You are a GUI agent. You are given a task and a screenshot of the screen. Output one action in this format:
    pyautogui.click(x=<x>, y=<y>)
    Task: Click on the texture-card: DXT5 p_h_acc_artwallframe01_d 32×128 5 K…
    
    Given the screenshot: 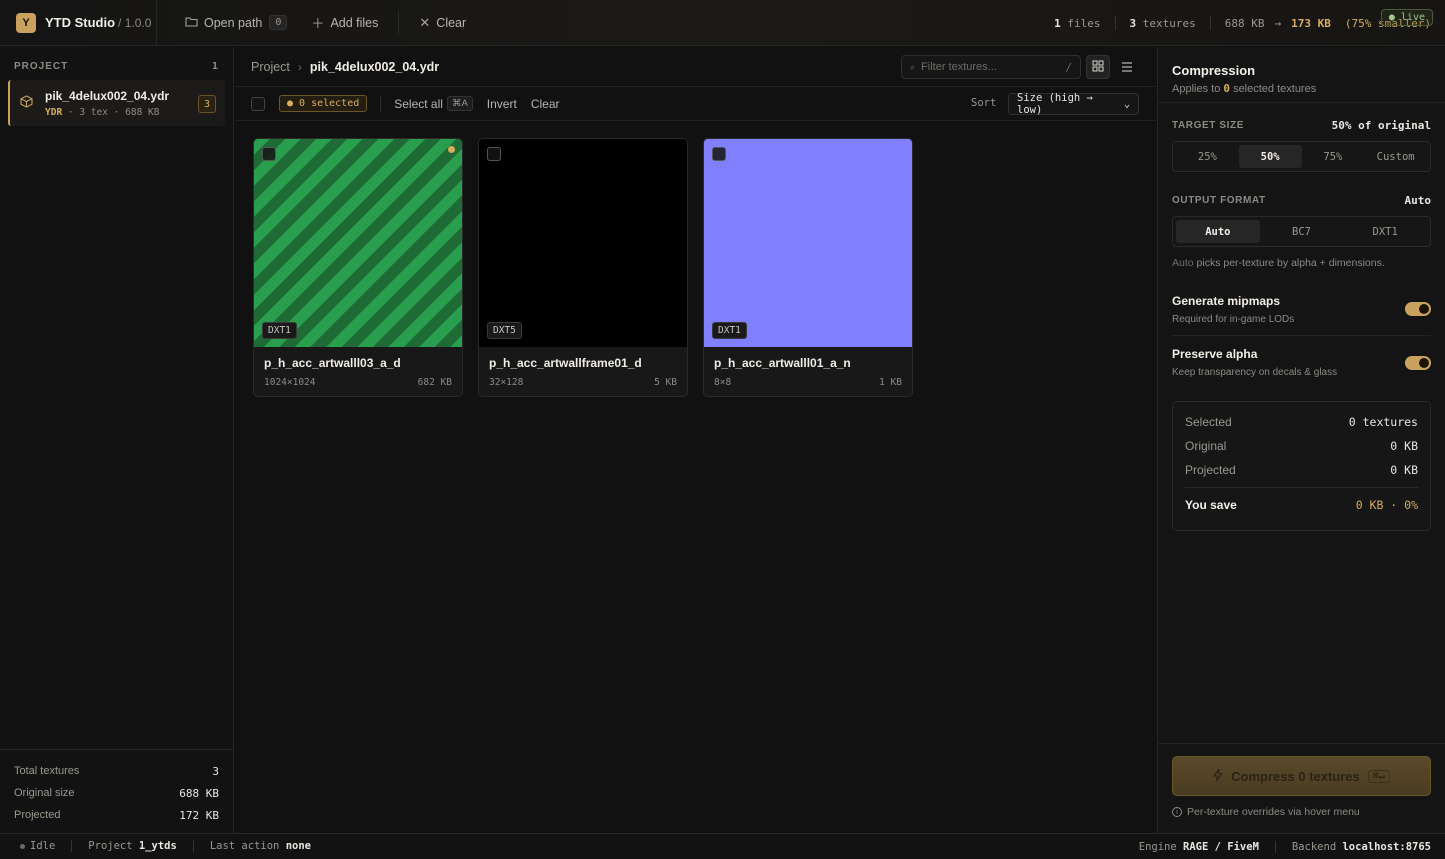 What is the action you would take?
    pyautogui.click(x=583, y=267)
    